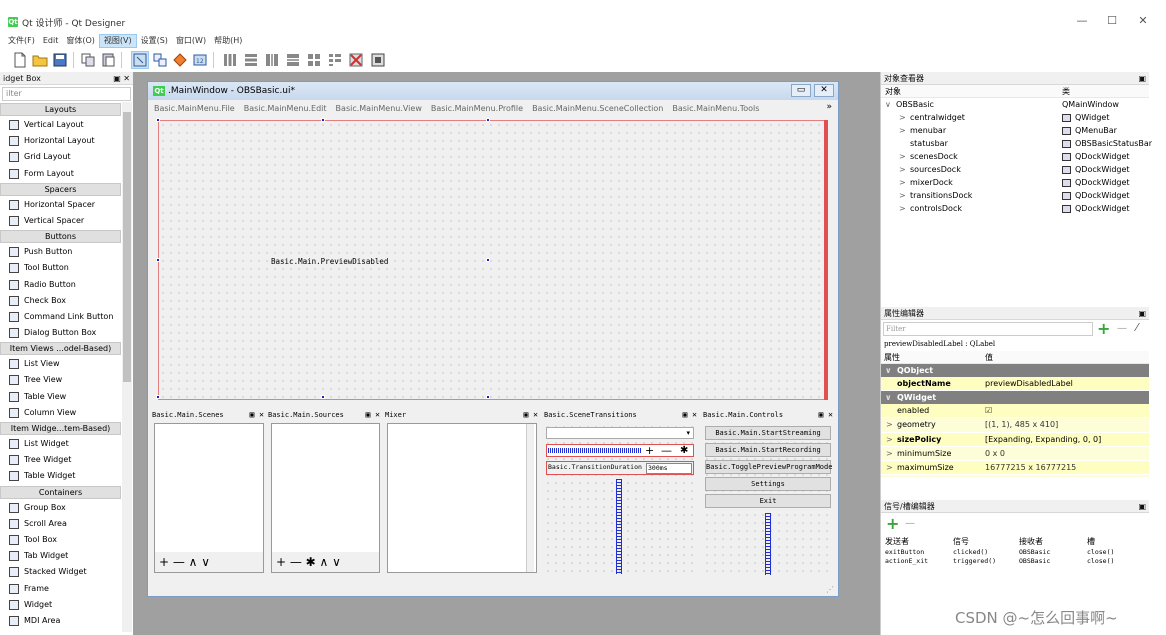 The image size is (1166, 635). What do you see at coordinates (66, 252) in the screenshot?
I see `widget-item: Push Button` at bounding box center [66, 252].